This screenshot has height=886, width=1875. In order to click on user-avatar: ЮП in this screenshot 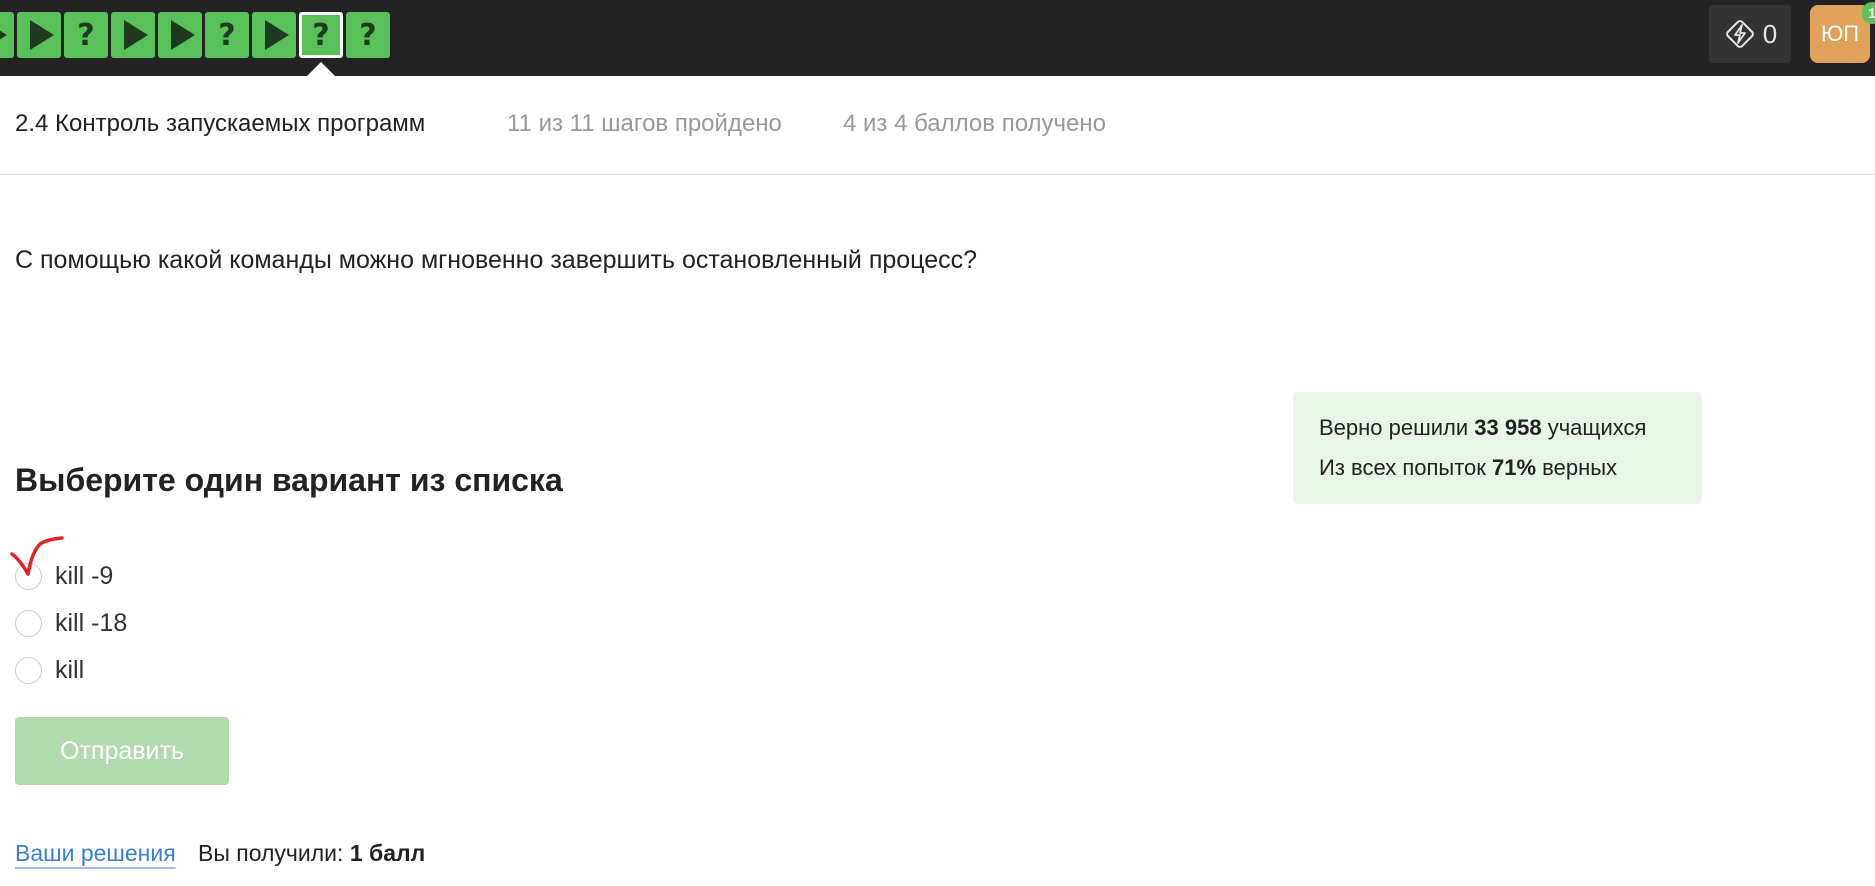, I will do `click(1840, 34)`.